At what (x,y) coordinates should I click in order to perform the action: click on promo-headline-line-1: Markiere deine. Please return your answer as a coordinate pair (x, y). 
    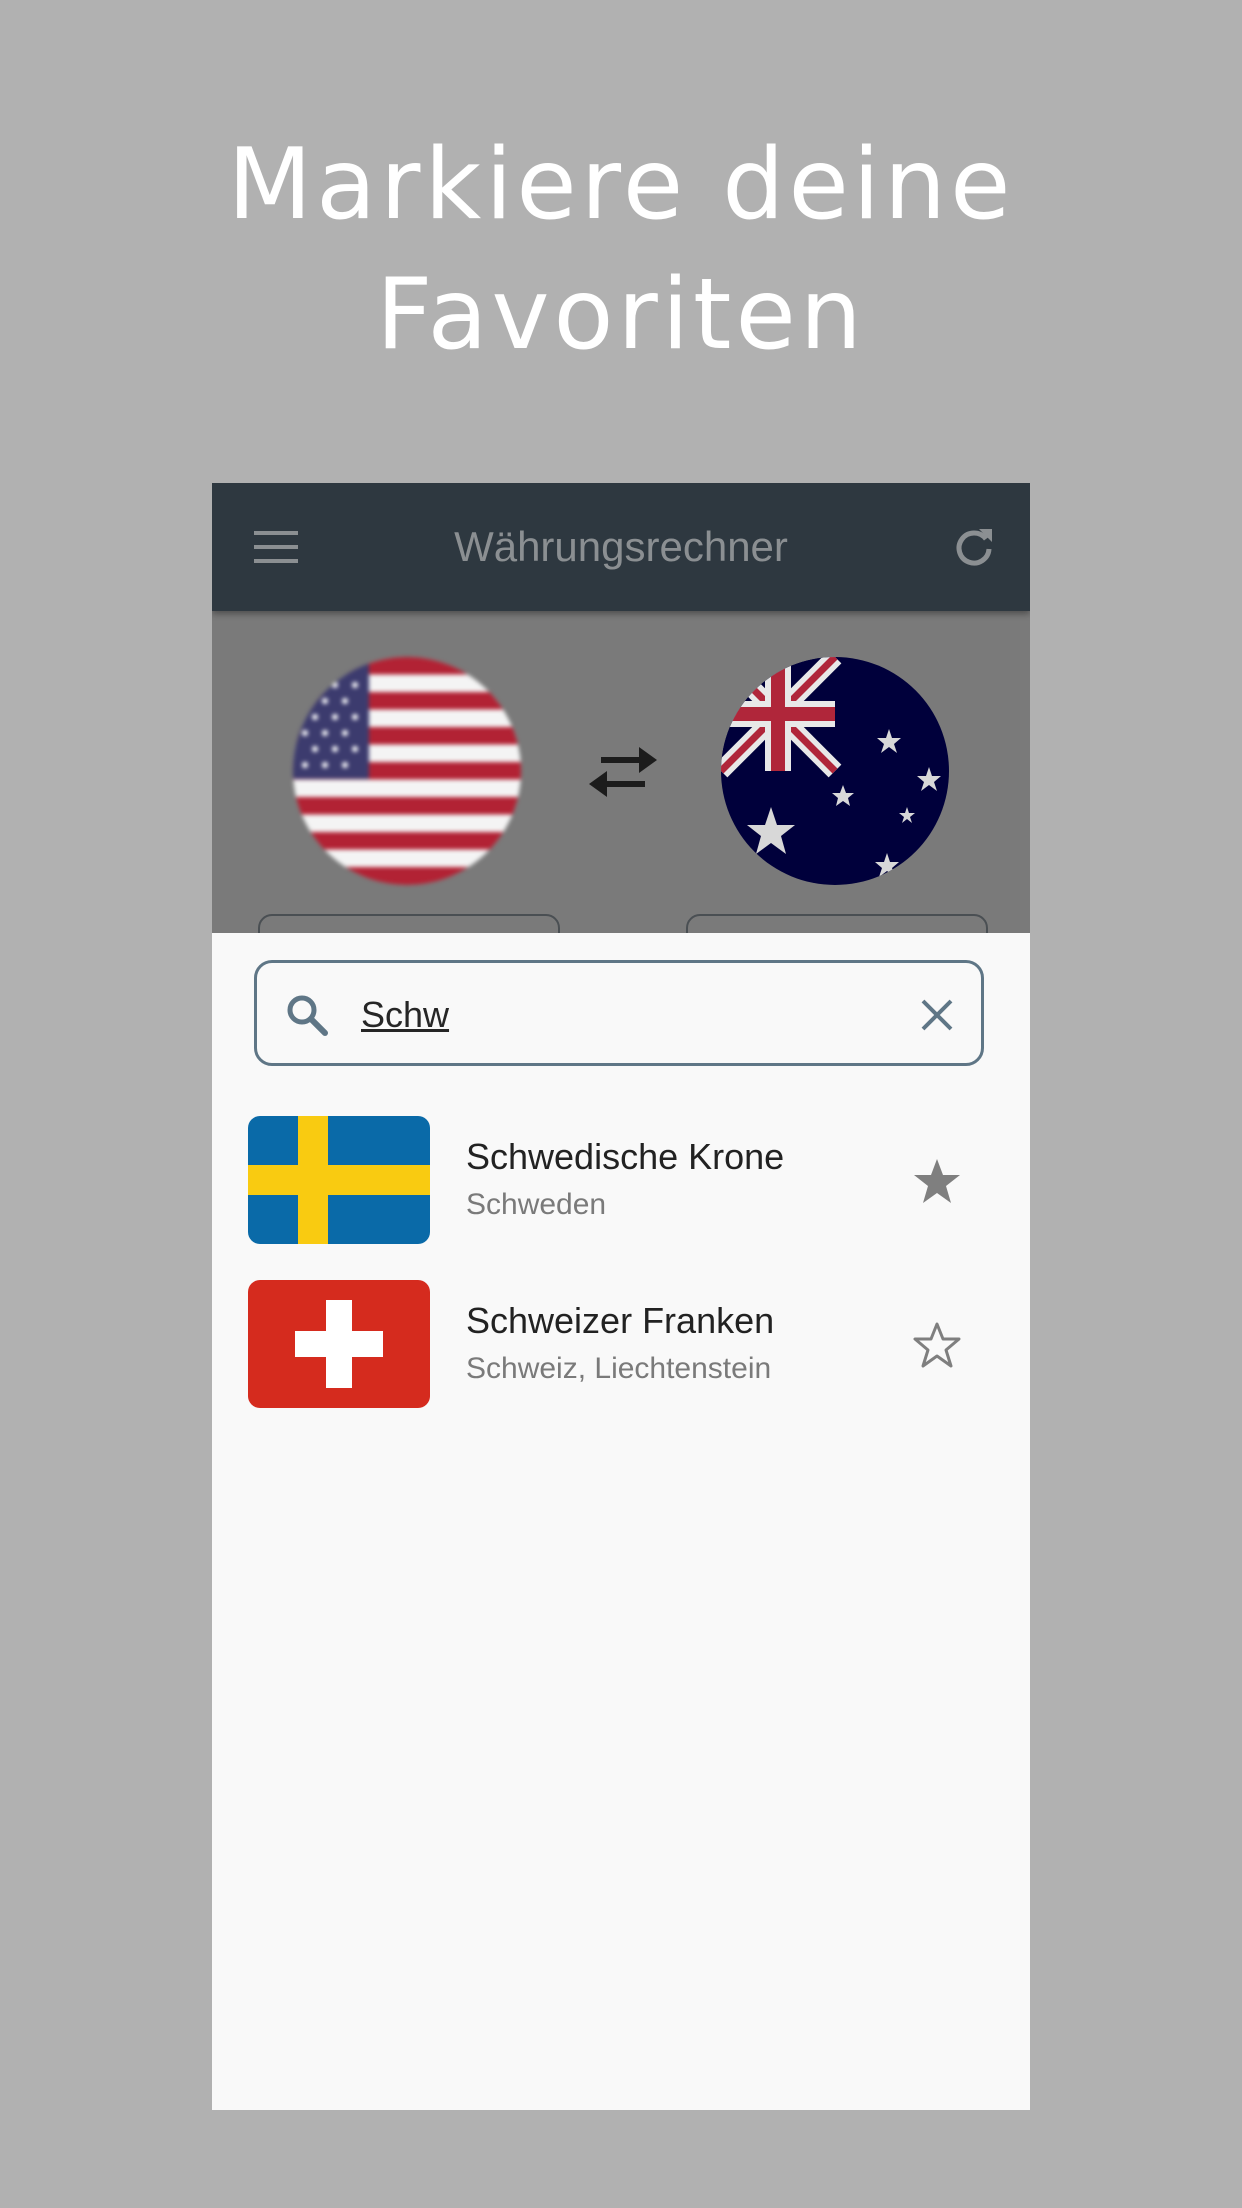
    Looking at the image, I should click on (621, 185).